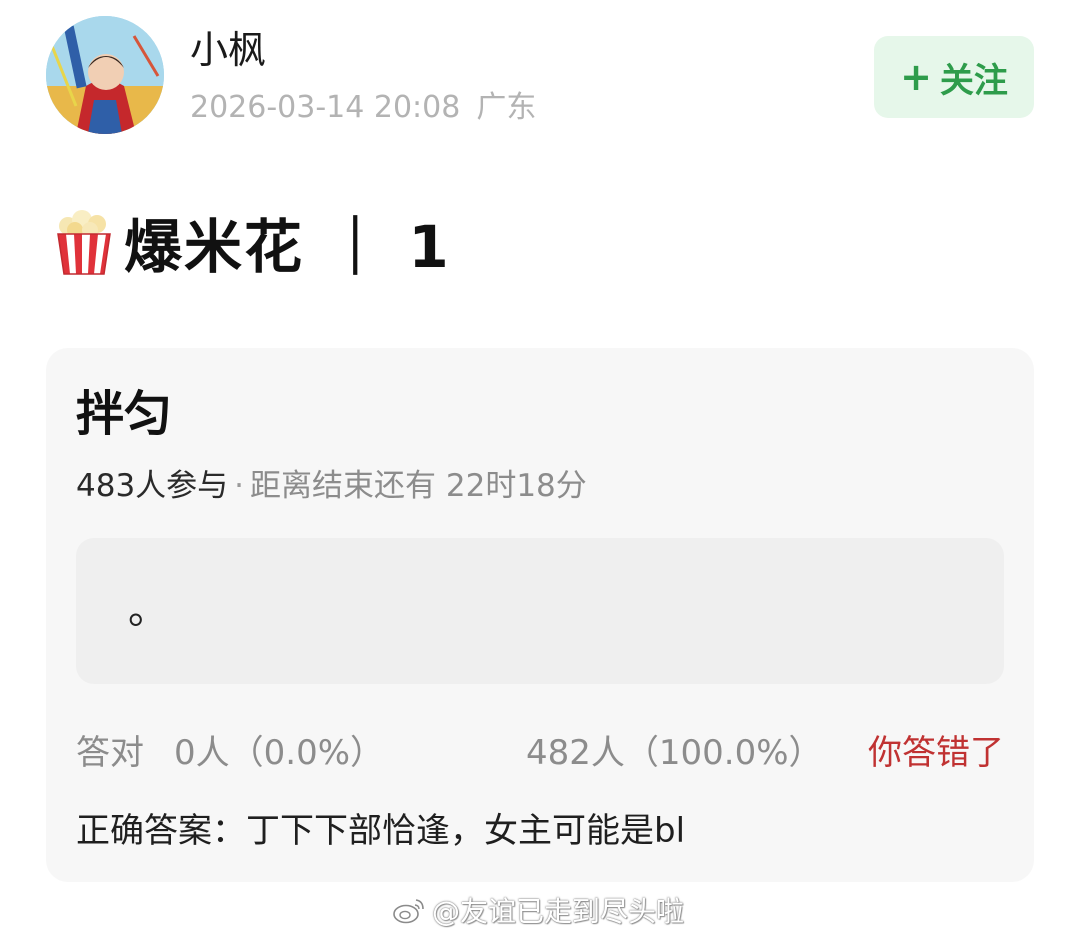 The width and height of the screenshot is (1080, 934). I want to click on participant-count: 483人参与, so click(152, 486).